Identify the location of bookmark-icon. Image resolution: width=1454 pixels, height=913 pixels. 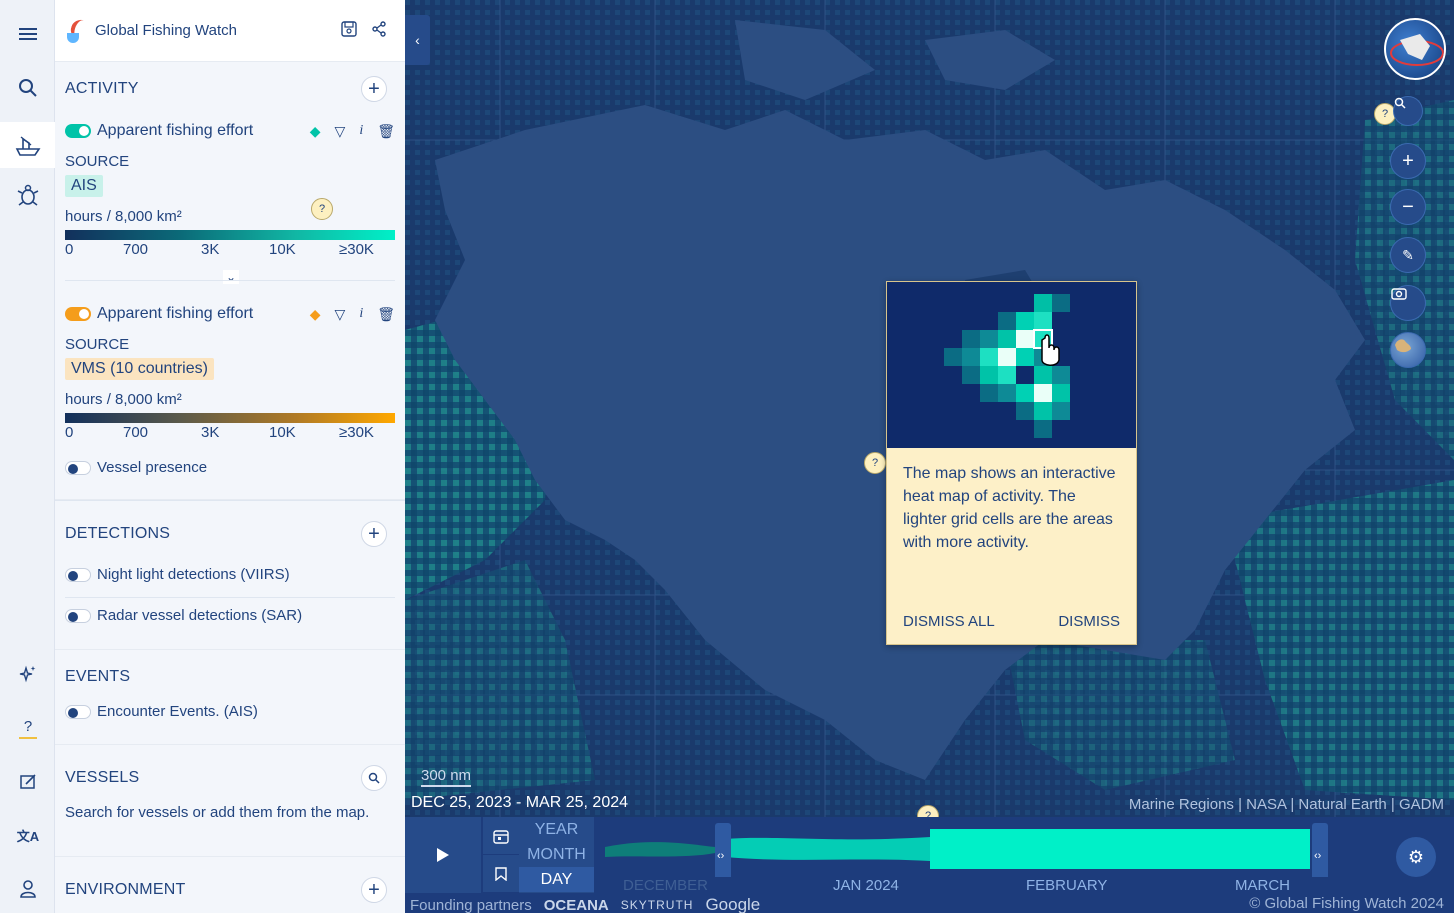
(501, 874).